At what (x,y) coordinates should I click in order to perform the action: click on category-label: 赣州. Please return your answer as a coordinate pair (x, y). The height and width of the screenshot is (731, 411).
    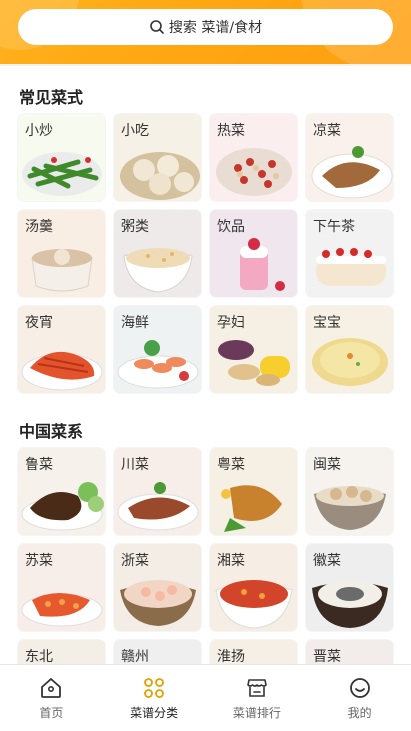
    Looking at the image, I should click on (135, 657).